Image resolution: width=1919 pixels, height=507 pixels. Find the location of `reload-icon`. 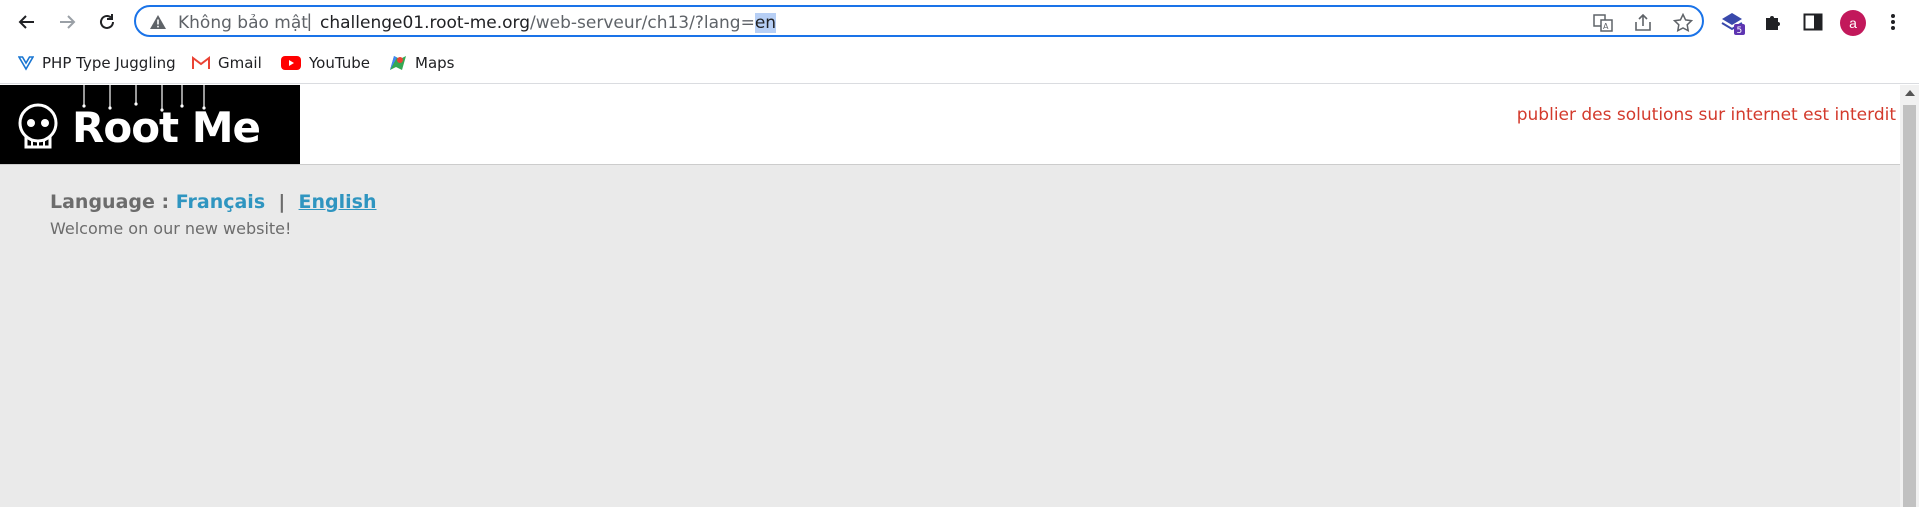

reload-icon is located at coordinates (107, 21).